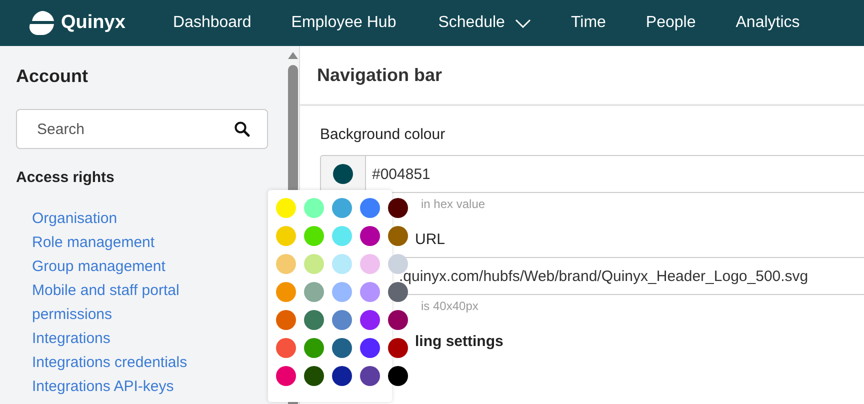 The image size is (864, 404). Describe the element at coordinates (379, 75) in the screenshot. I see `panel-title: Navigation bar` at that location.